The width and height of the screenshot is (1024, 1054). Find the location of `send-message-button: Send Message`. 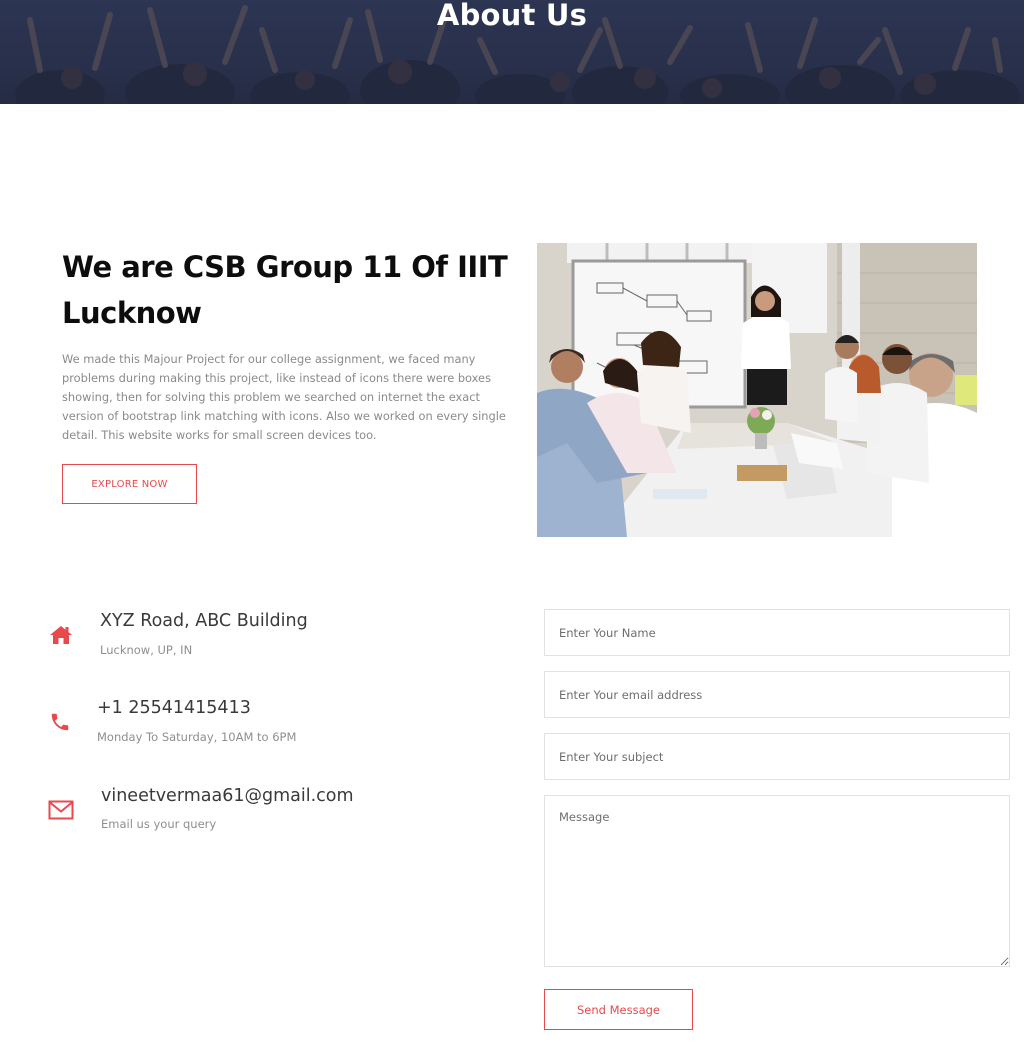

send-message-button: Send Message is located at coordinates (618, 1009).